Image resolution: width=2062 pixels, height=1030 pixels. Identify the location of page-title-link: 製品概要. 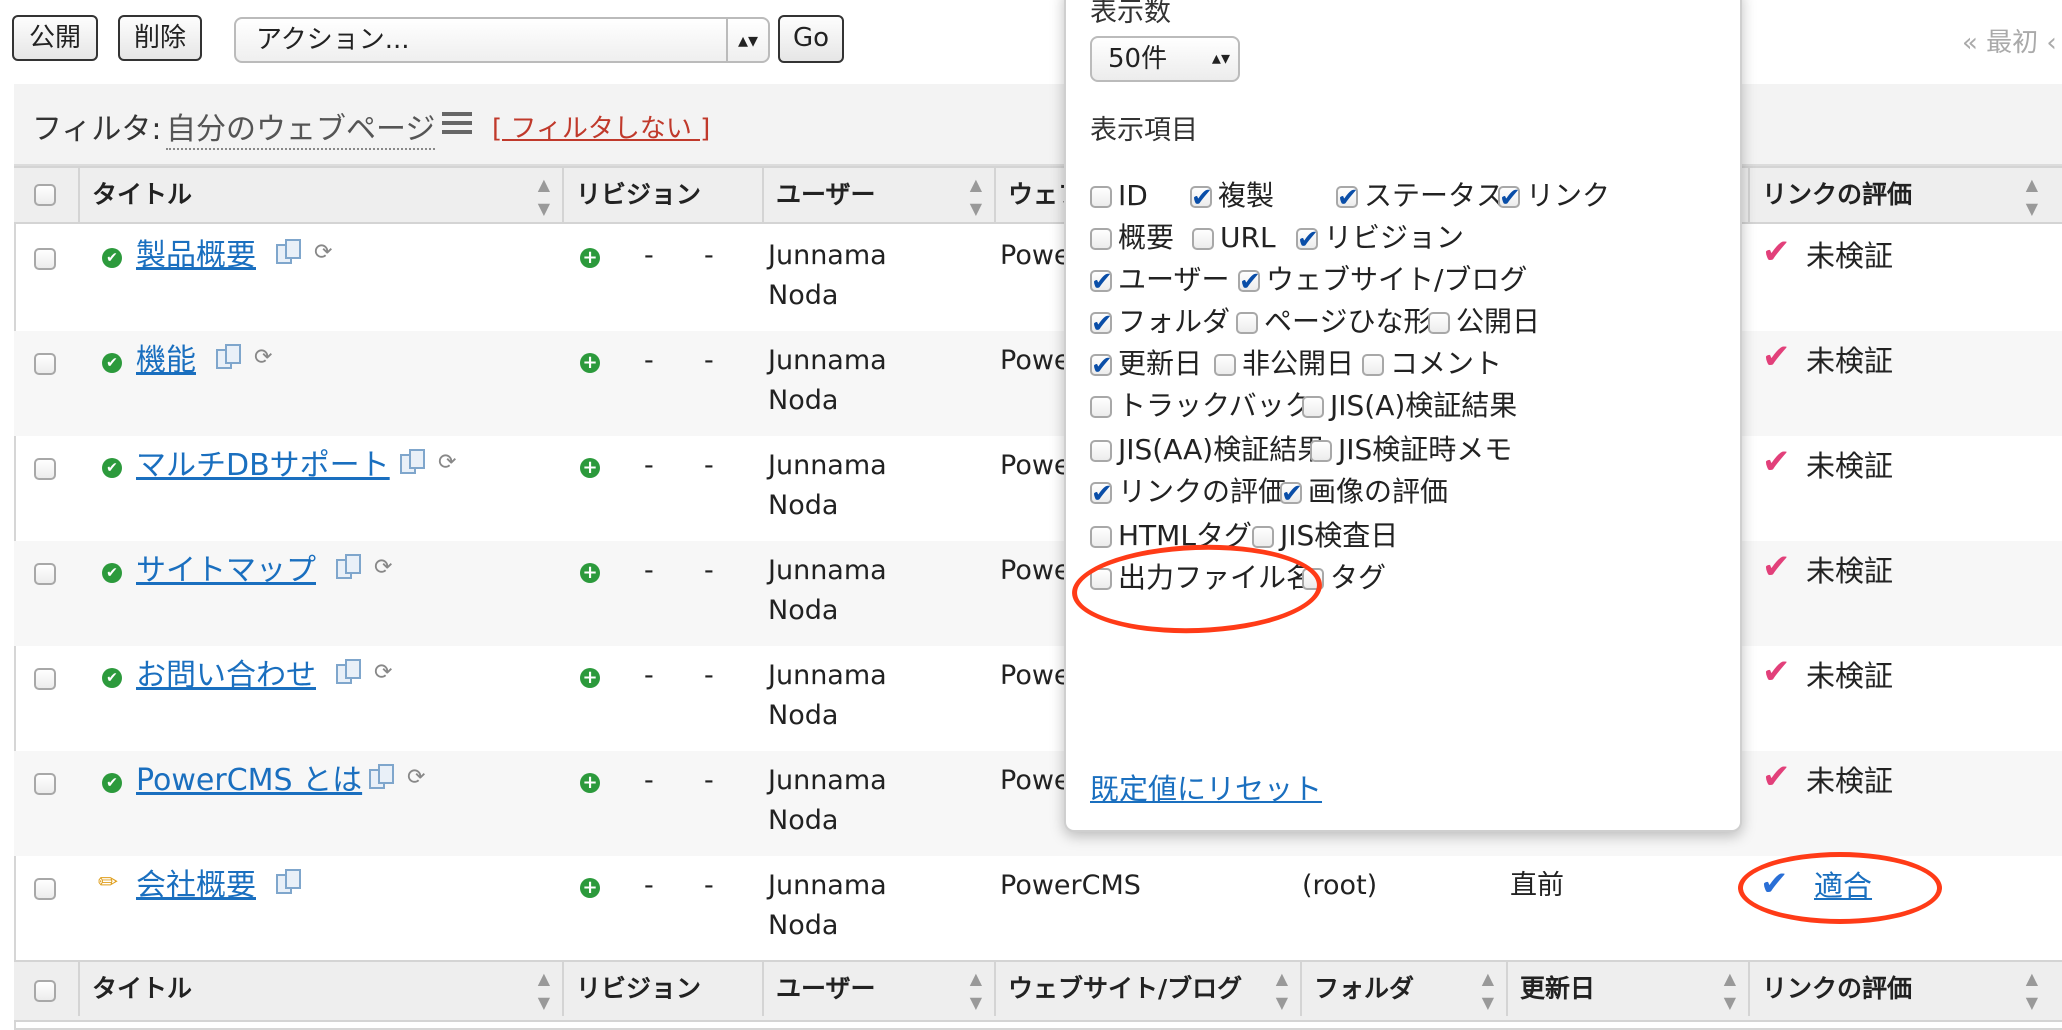
(196, 256).